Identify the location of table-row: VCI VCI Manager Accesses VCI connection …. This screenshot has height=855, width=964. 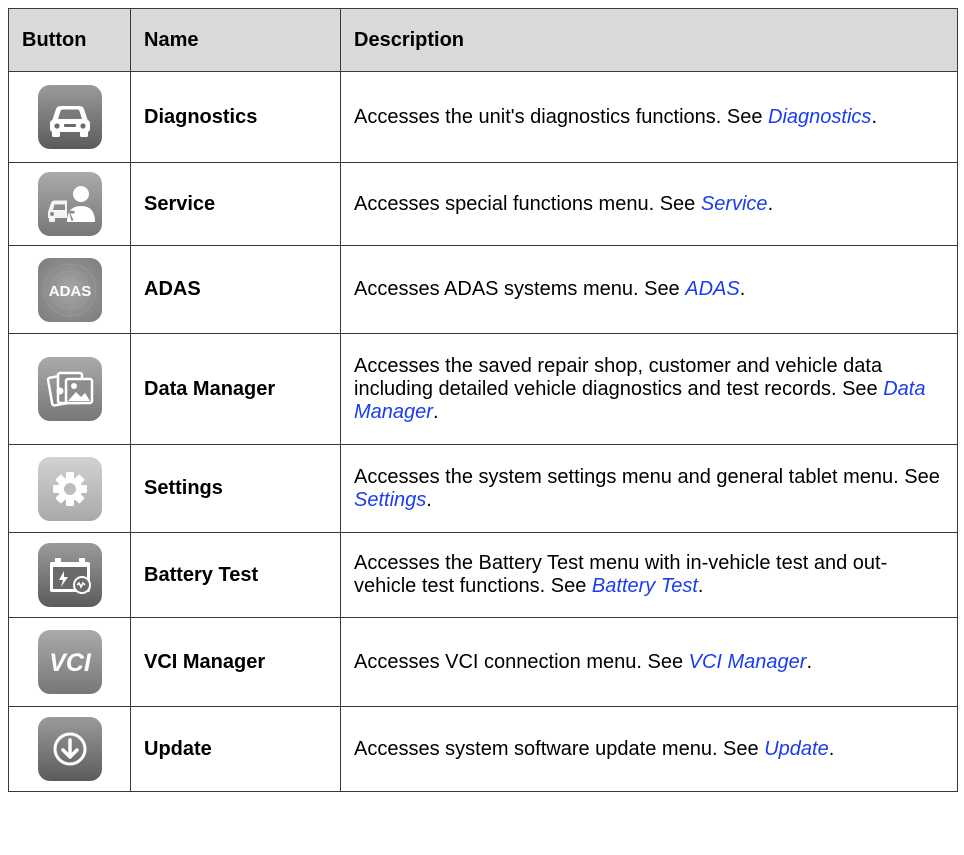
(483, 662).